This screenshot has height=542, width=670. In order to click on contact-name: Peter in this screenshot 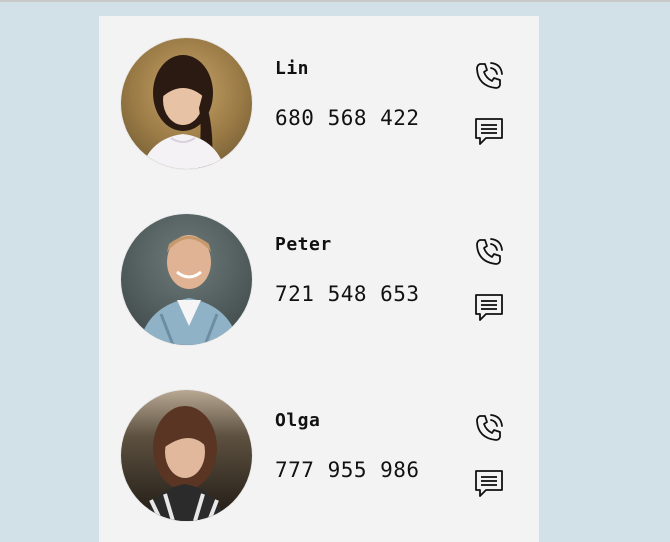, I will do `click(303, 244)`.